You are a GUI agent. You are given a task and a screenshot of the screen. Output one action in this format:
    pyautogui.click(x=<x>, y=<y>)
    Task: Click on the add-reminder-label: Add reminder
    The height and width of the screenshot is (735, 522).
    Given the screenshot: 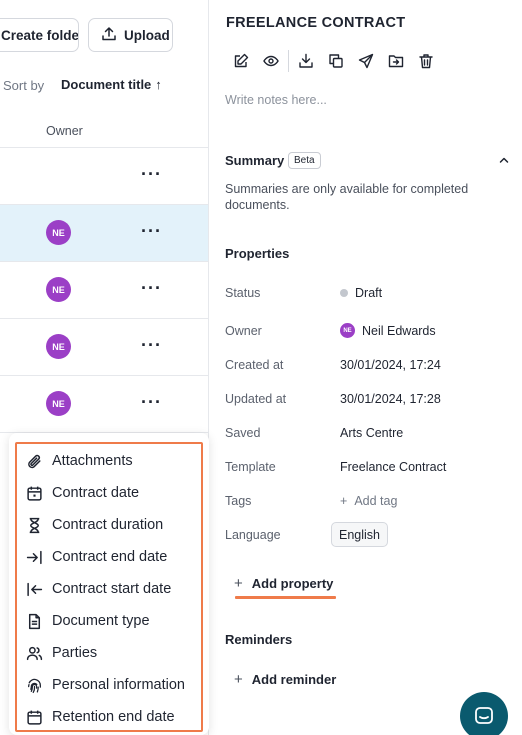 What is the action you would take?
    pyautogui.click(x=294, y=679)
    